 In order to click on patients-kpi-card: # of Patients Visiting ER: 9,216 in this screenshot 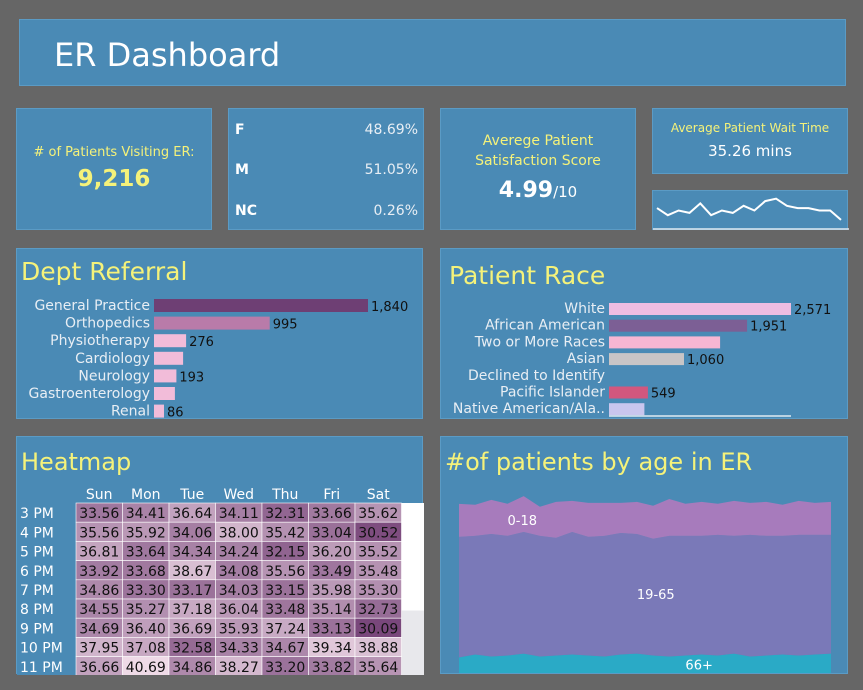, I will do `click(114, 169)`.